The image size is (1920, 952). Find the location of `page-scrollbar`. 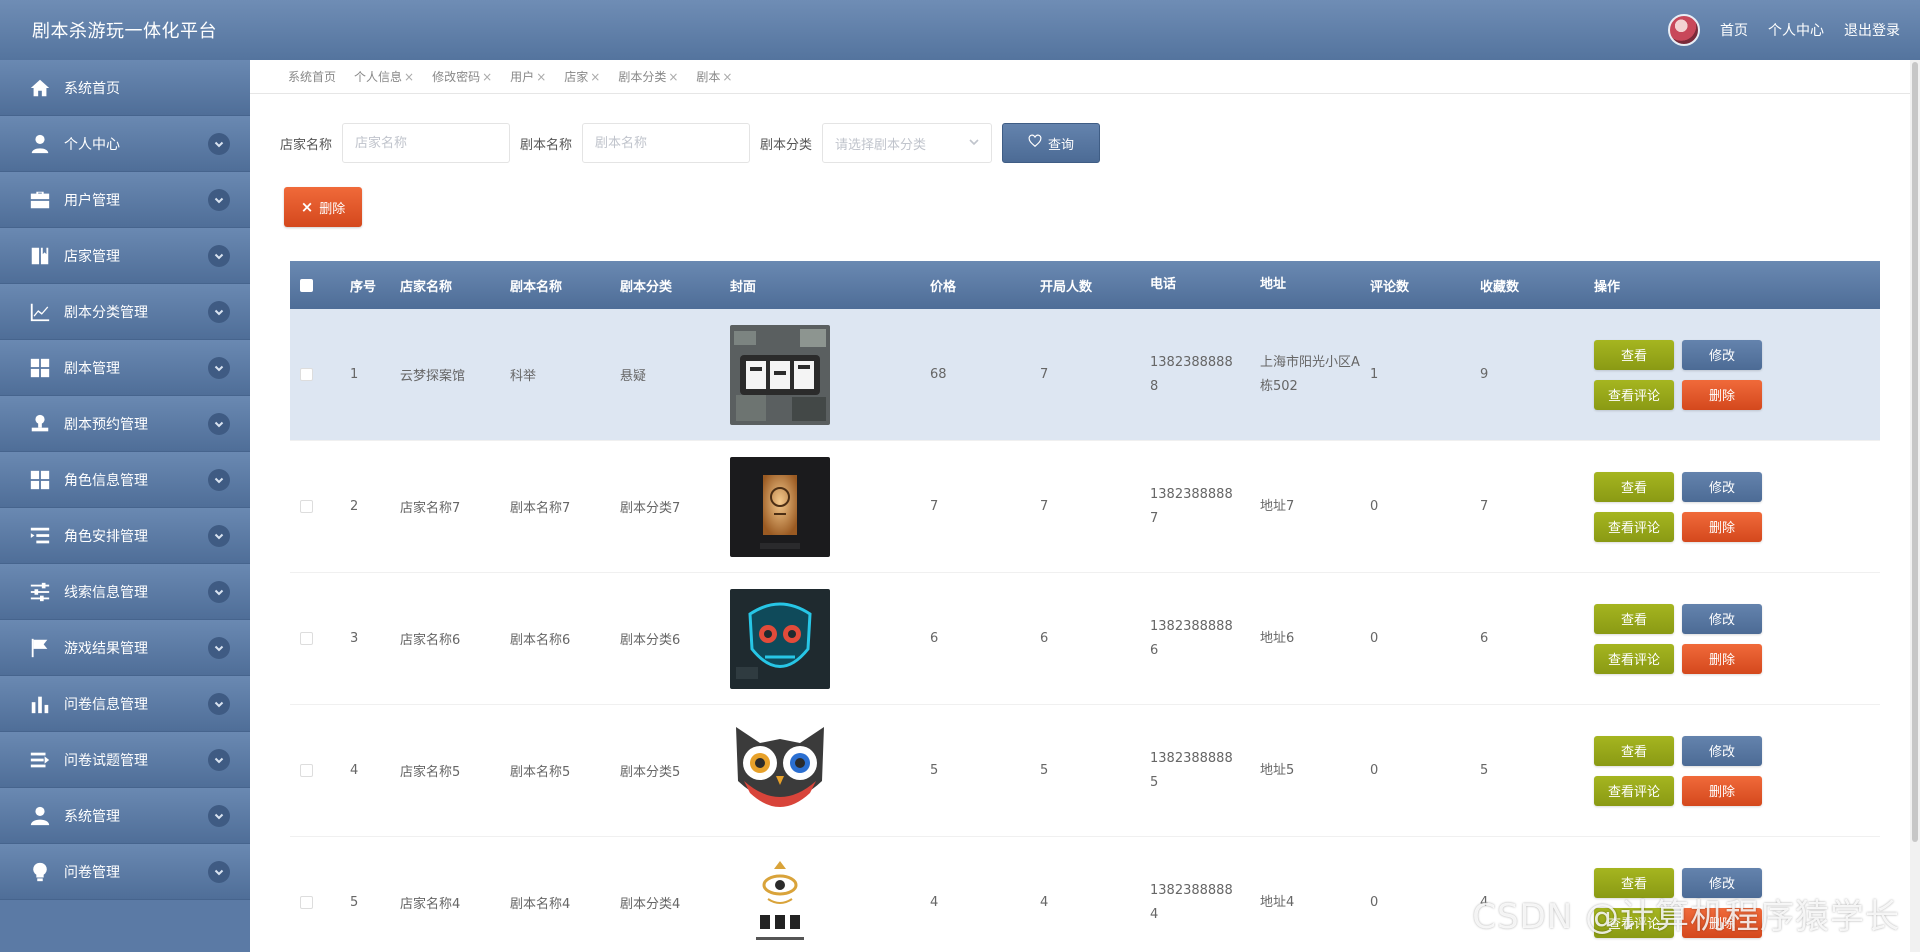

page-scrollbar is located at coordinates (1915, 506).